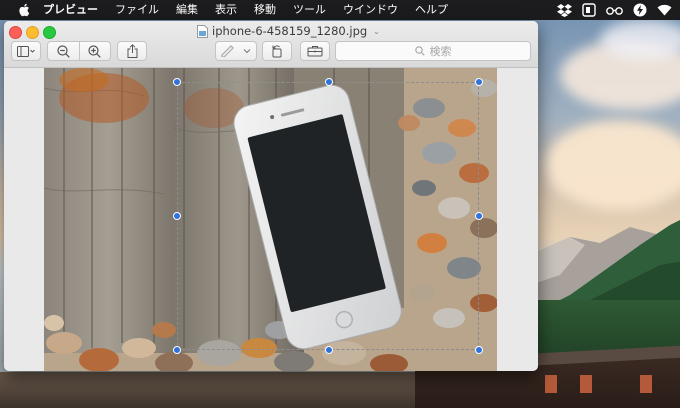  Describe the element at coordinates (479, 350) in the screenshot. I see `selection-handle-bottom-right` at that location.